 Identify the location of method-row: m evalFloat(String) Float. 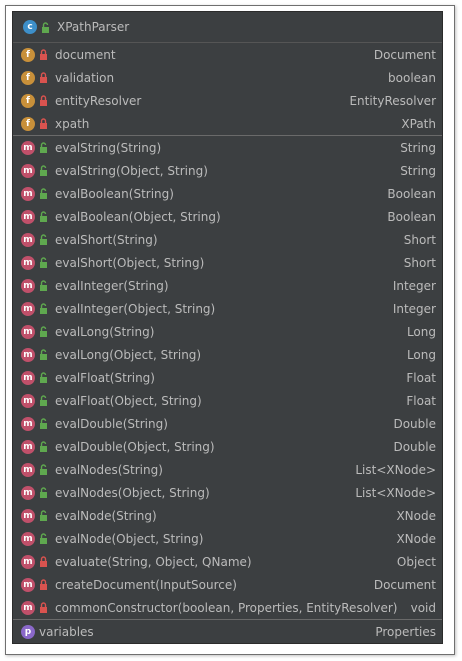
(227, 377).